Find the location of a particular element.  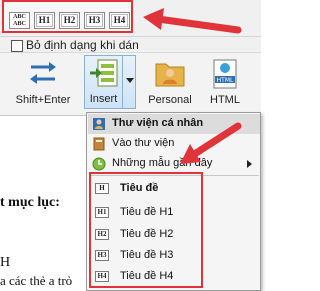

shift-enter-button: Shift+Enter is located at coordinates (43, 83).